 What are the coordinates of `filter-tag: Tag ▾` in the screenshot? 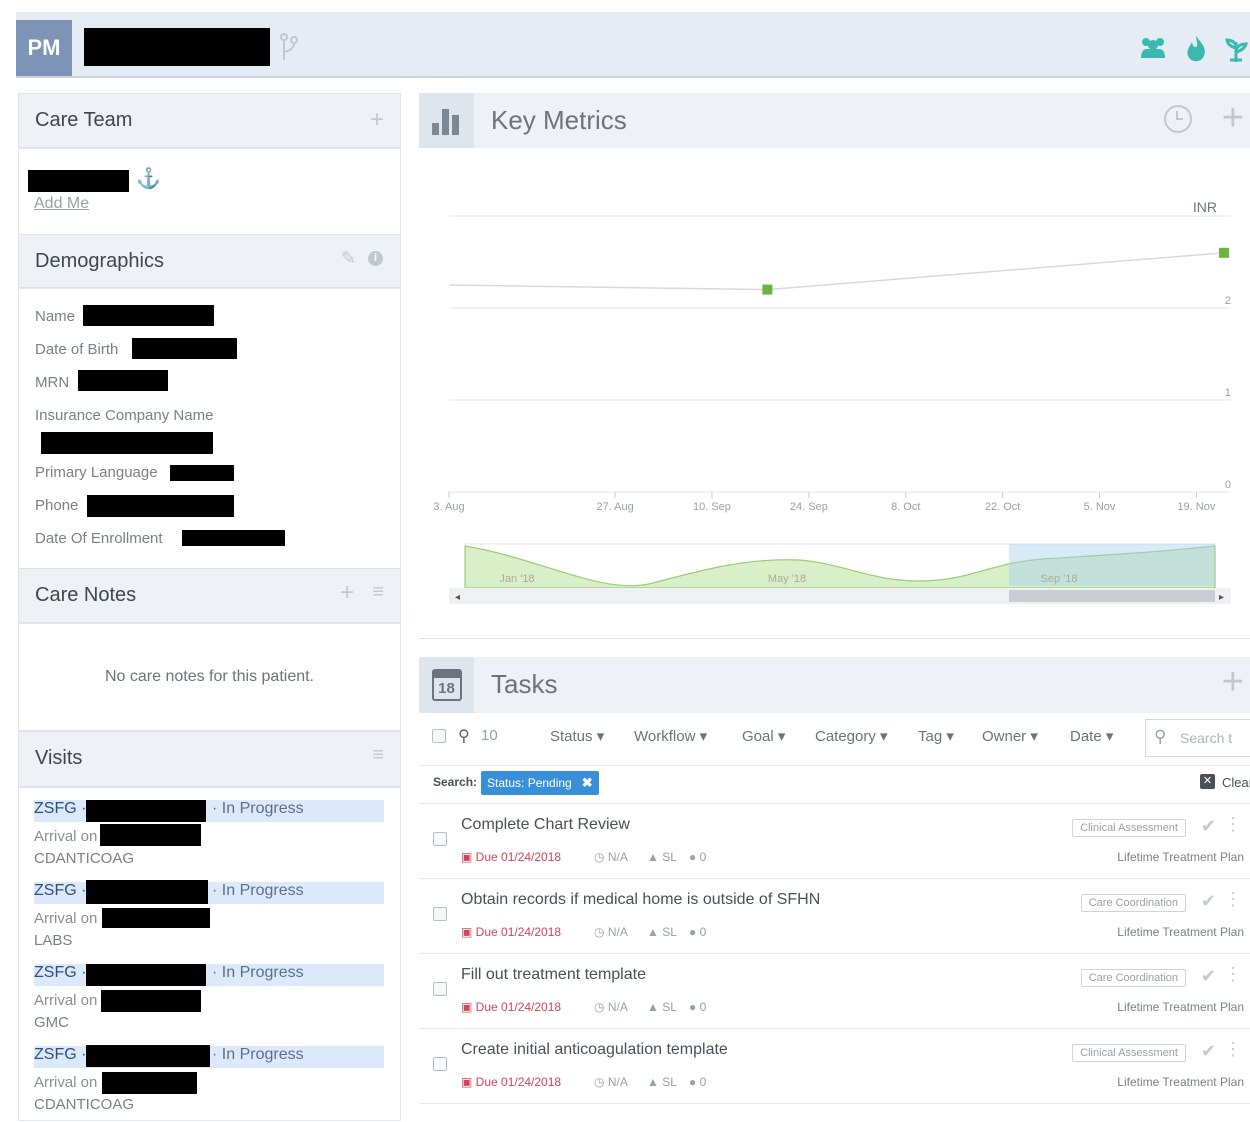 It's located at (936, 736).